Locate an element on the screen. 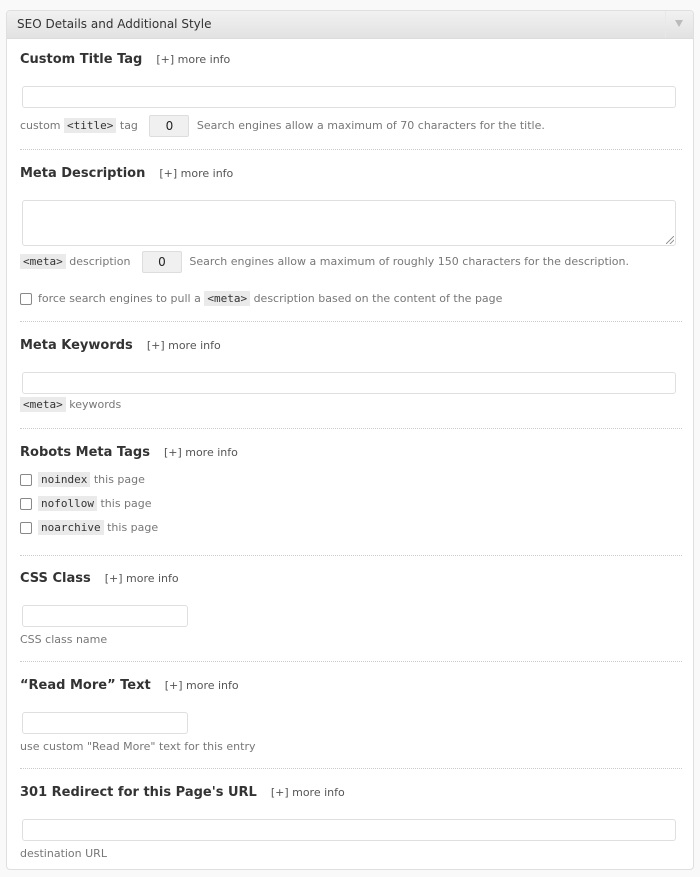 Image resolution: width=700 pixels, height=877 pixels. meta-keywords-label: Meta Keywords [+] more info is located at coordinates (120, 345).